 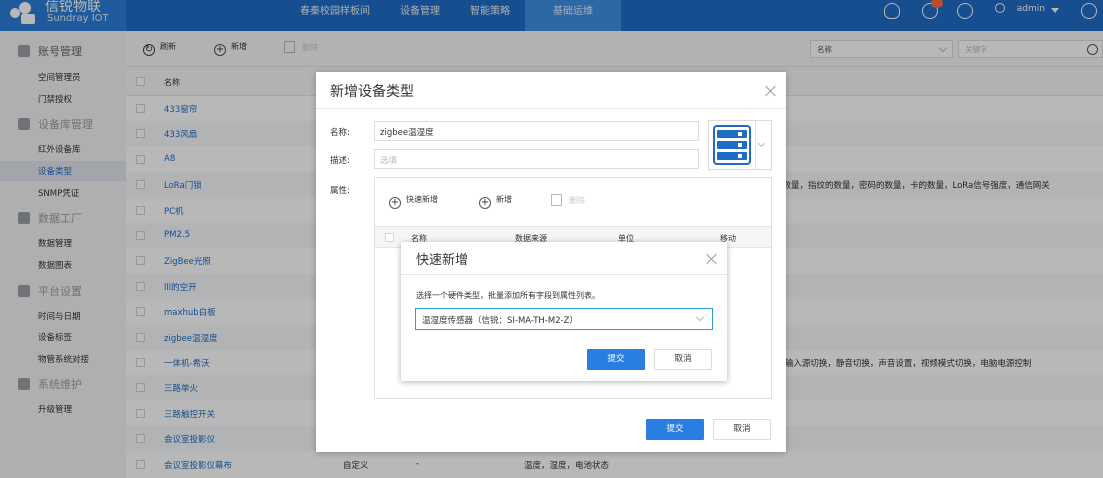 I want to click on quick-add-button: + 快速新增, so click(x=413, y=201).